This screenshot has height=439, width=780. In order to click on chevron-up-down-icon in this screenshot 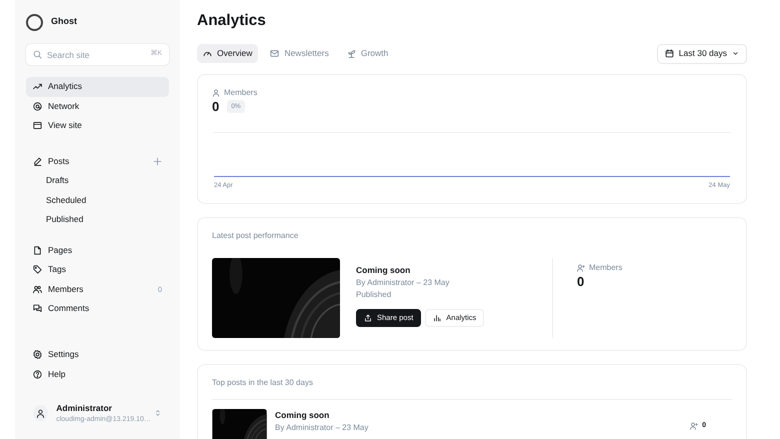, I will do `click(158, 413)`.